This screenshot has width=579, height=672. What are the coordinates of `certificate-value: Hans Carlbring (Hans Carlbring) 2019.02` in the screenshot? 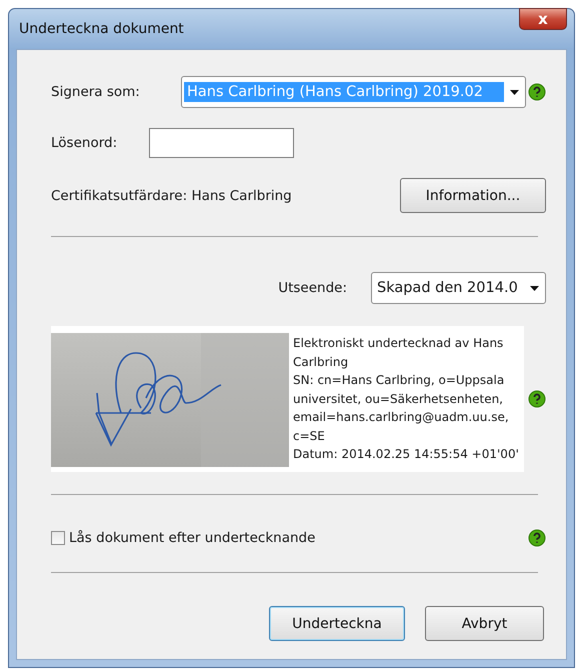 It's located at (344, 92).